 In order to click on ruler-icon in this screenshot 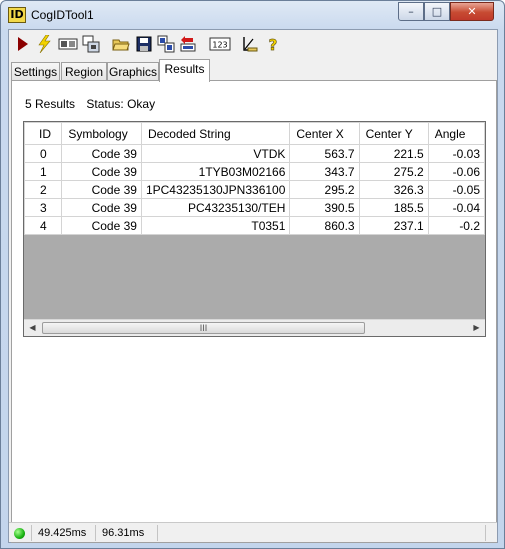, I will do `click(250, 44)`.